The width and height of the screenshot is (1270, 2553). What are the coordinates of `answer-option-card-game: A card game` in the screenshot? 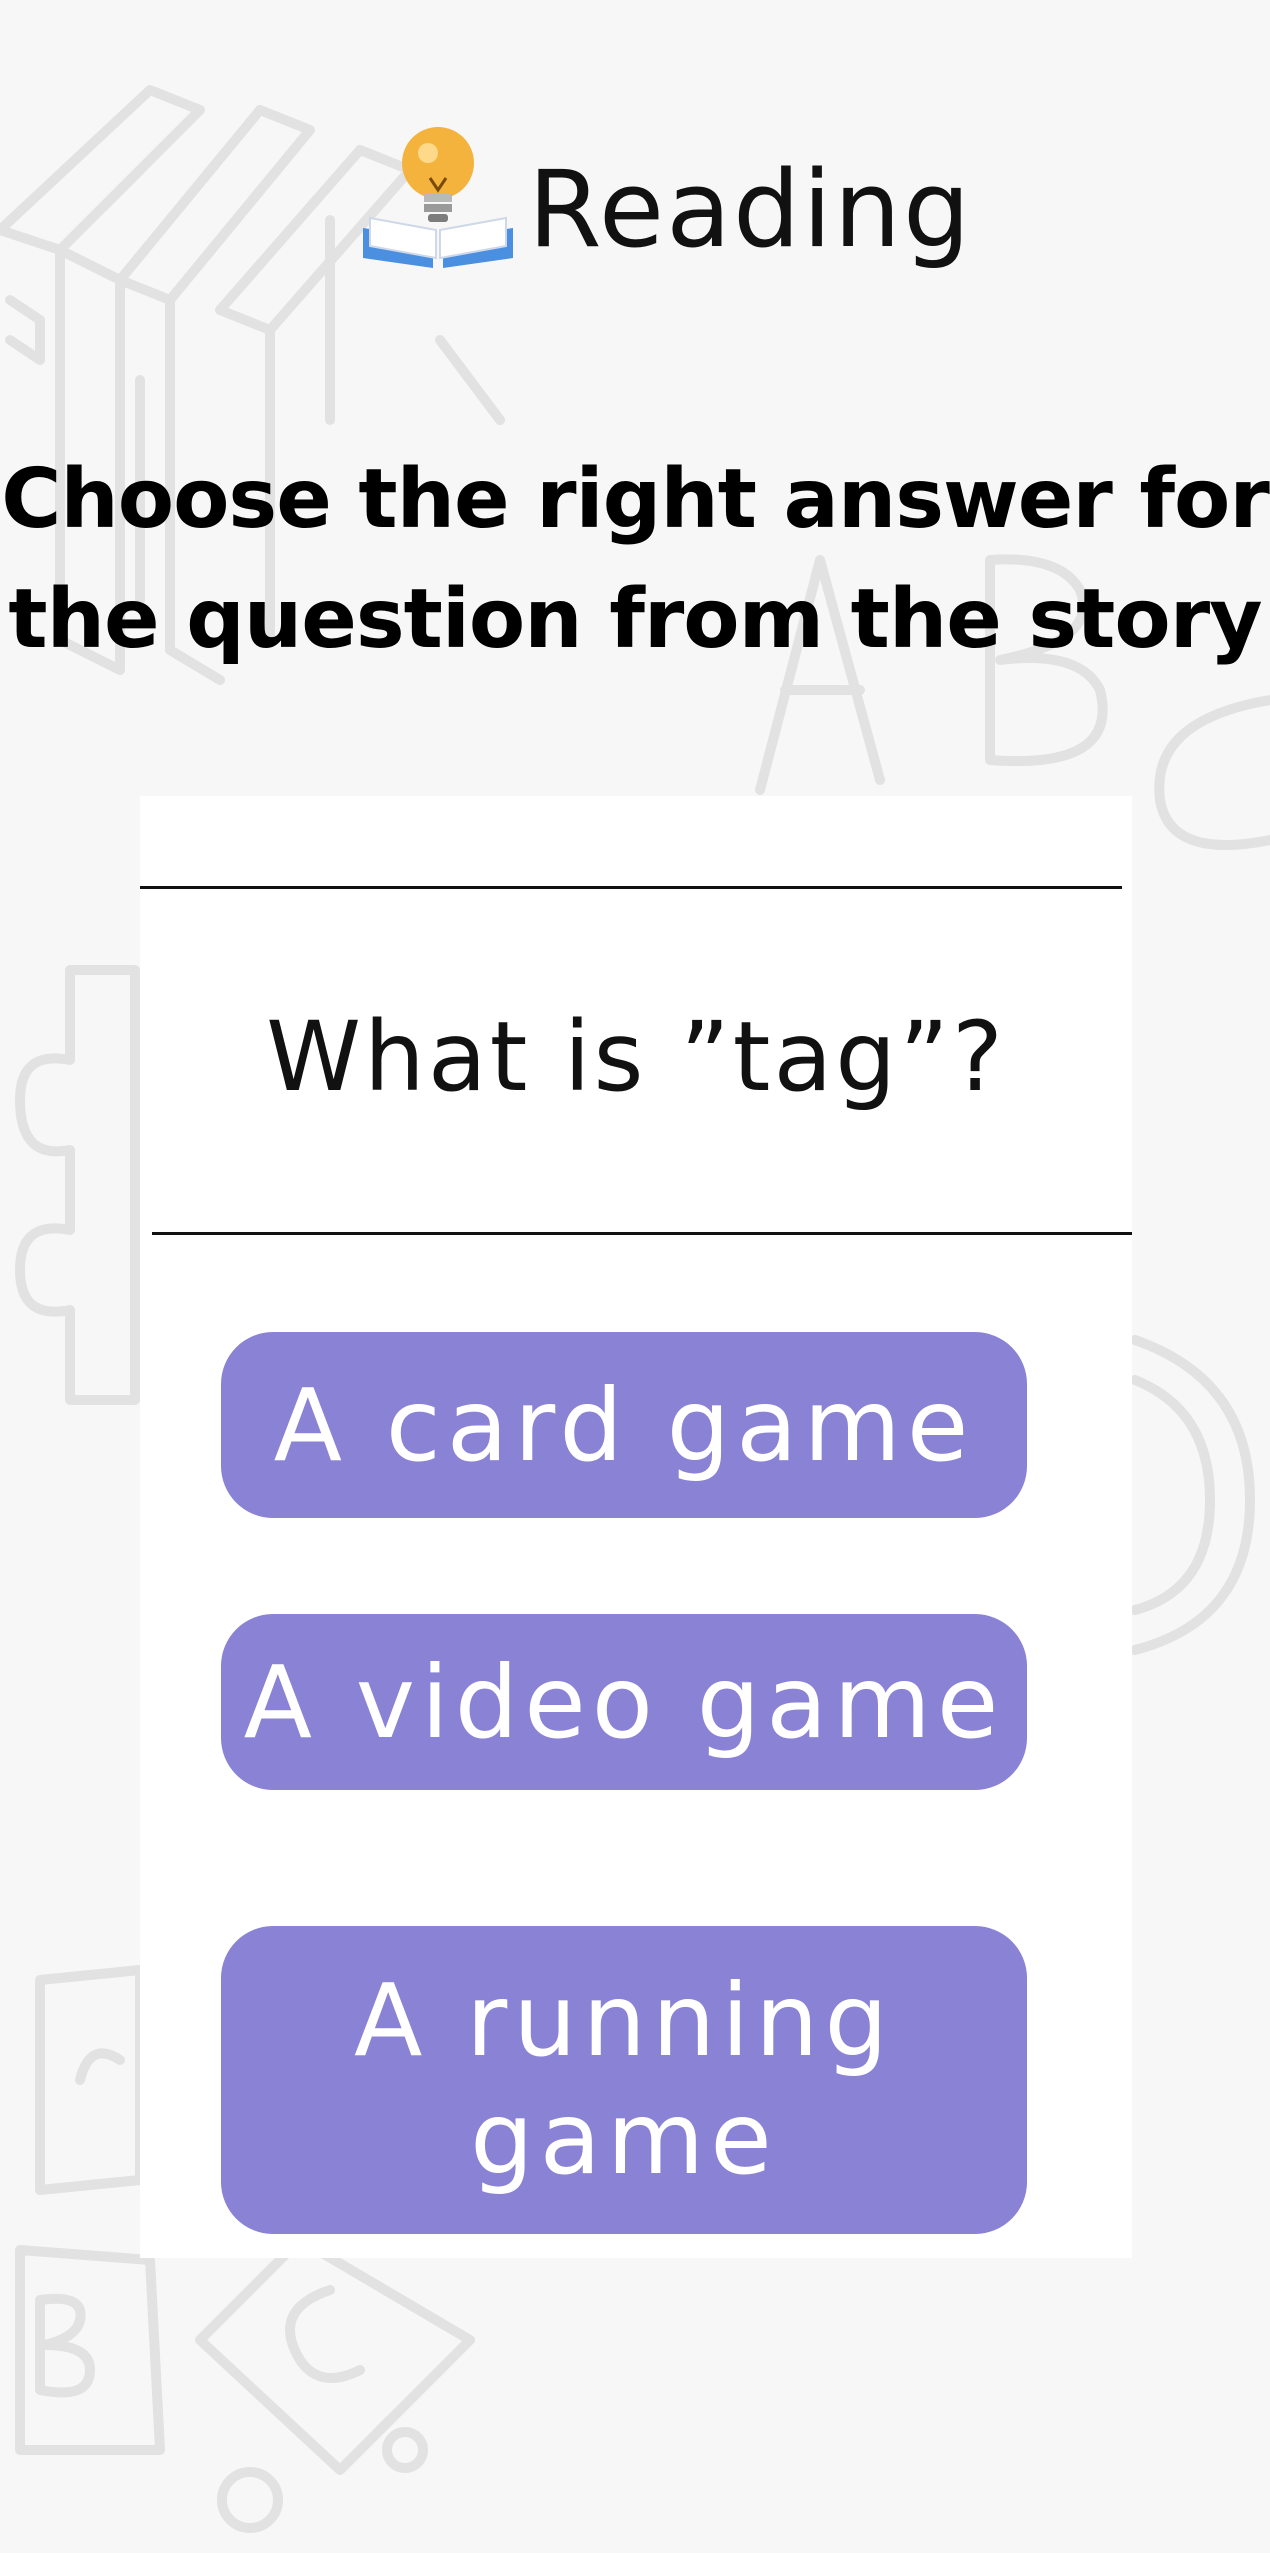 It's located at (624, 1425).